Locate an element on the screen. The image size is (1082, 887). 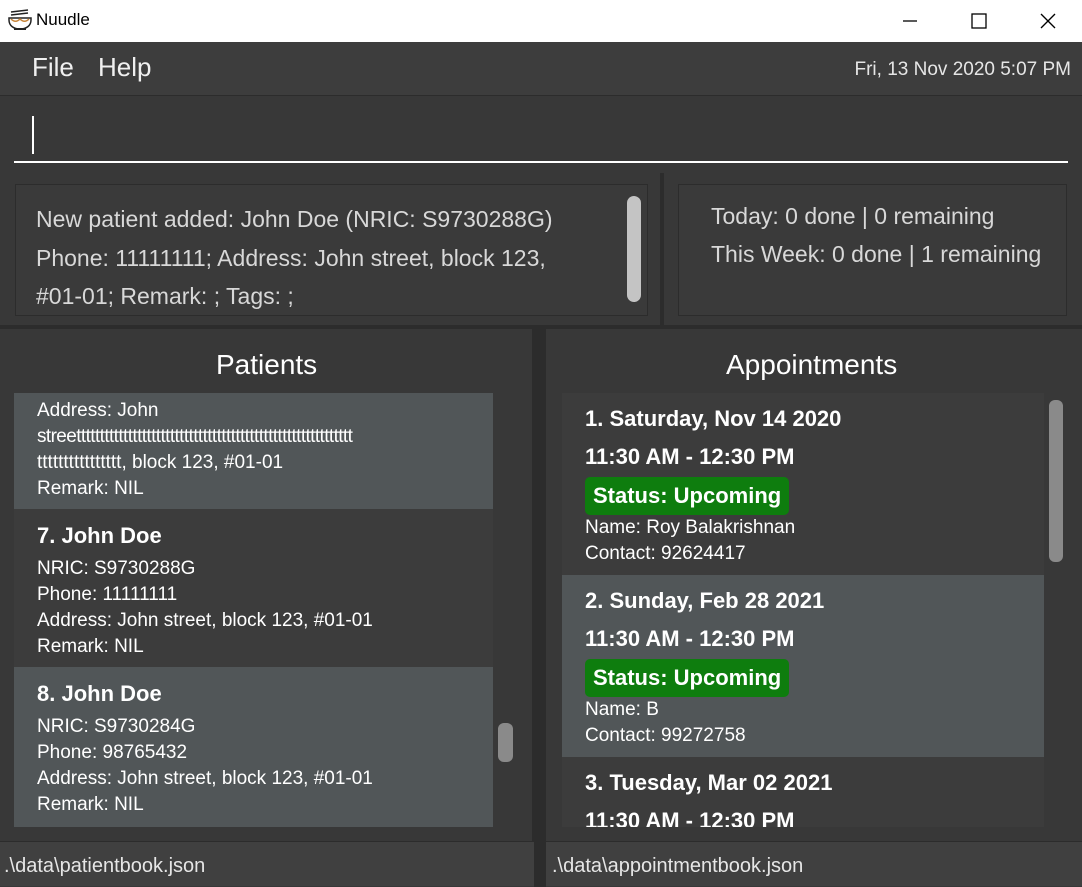
patient-list-scrollbar is located at coordinates (505, 742).